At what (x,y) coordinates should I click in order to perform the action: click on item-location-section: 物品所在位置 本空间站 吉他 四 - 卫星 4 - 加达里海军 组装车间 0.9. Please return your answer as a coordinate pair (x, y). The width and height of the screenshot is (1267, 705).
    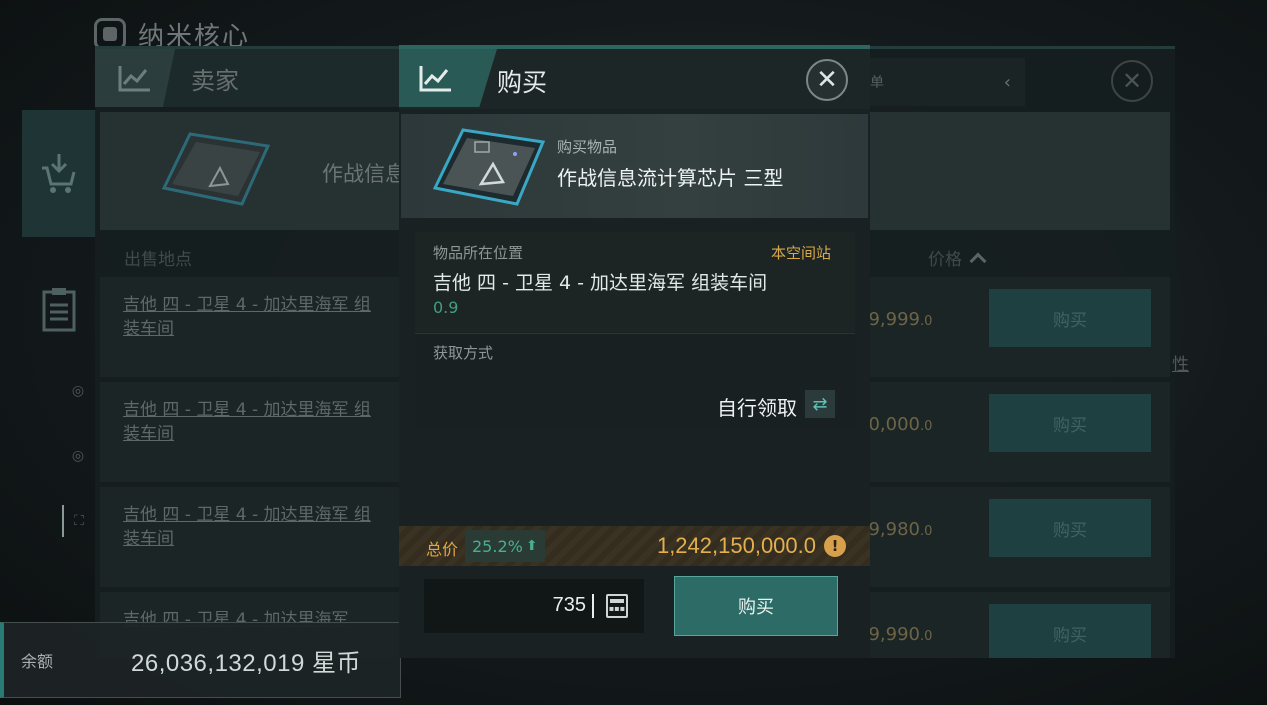
    Looking at the image, I should click on (635, 282).